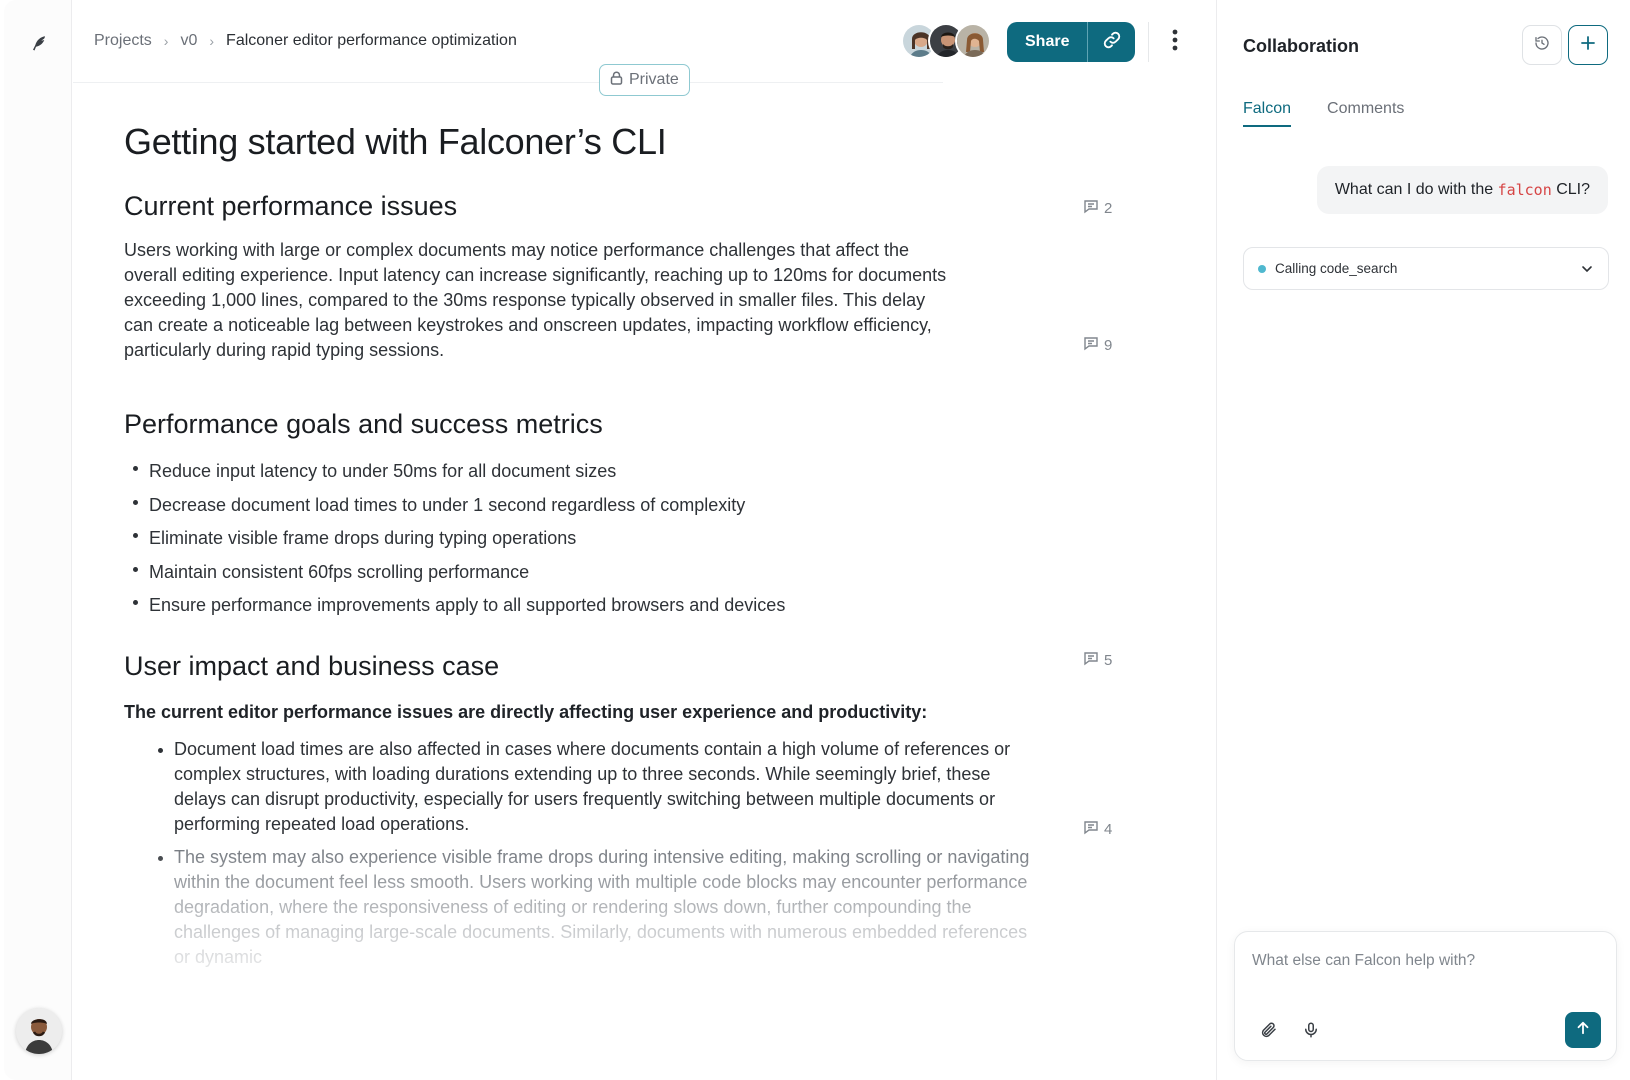 The height and width of the screenshot is (1080, 1630). Describe the element at coordinates (1365, 113) in the screenshot. I see `tab-comments: Comments` at that location.